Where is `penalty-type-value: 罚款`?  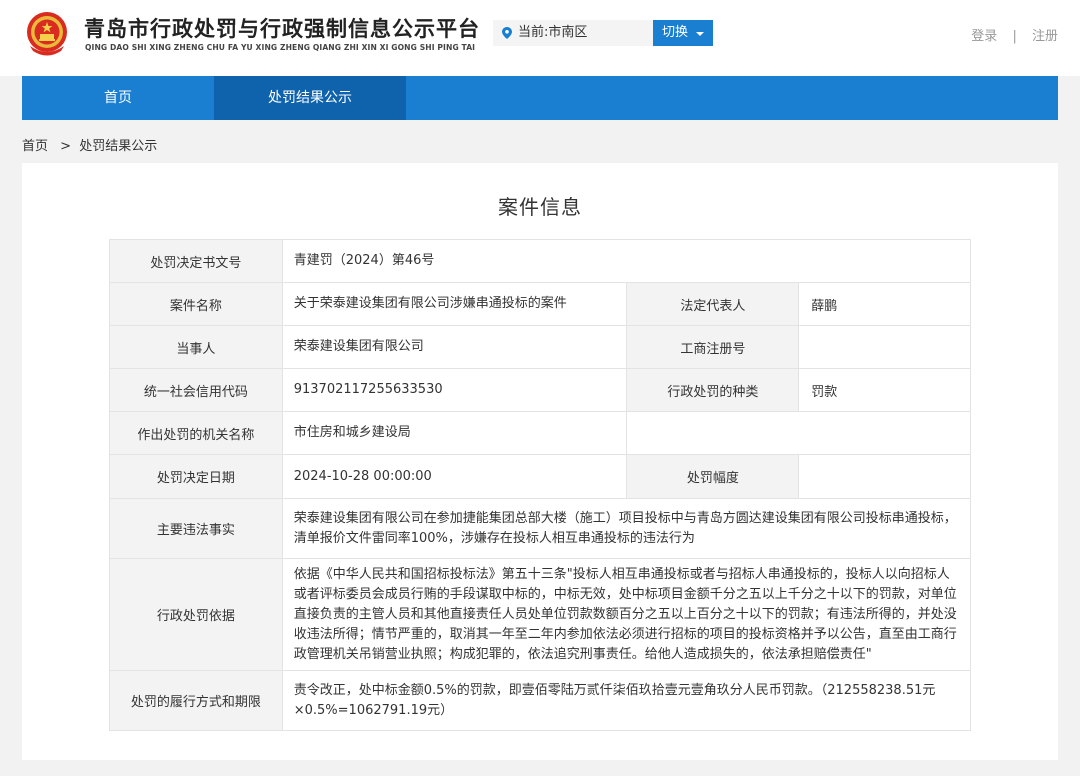
penalty-type-value: 罚款 is located at coordinates (884, 390).